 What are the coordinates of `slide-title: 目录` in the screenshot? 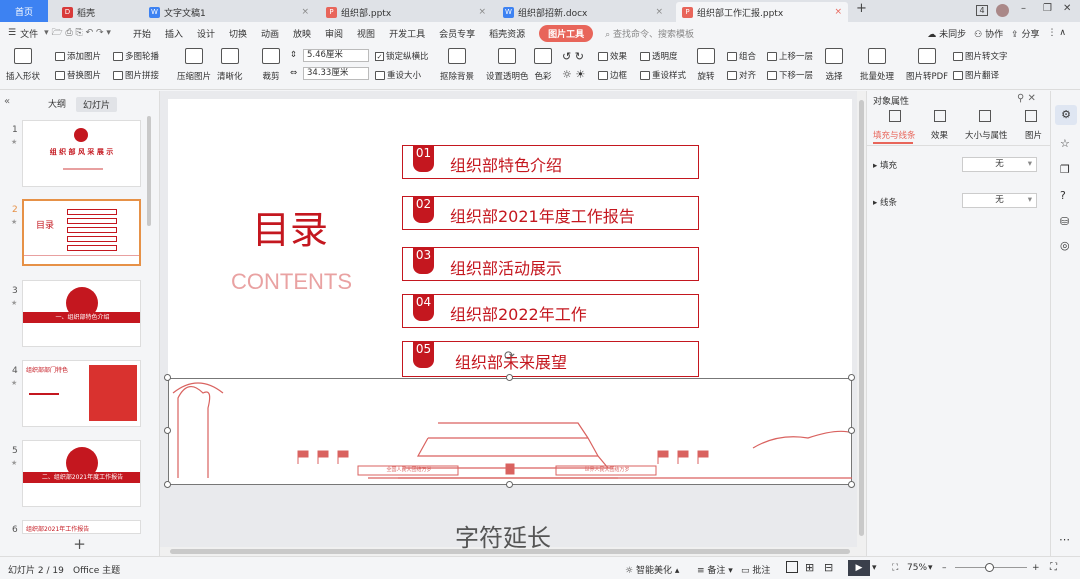 It's located at (290, 226).